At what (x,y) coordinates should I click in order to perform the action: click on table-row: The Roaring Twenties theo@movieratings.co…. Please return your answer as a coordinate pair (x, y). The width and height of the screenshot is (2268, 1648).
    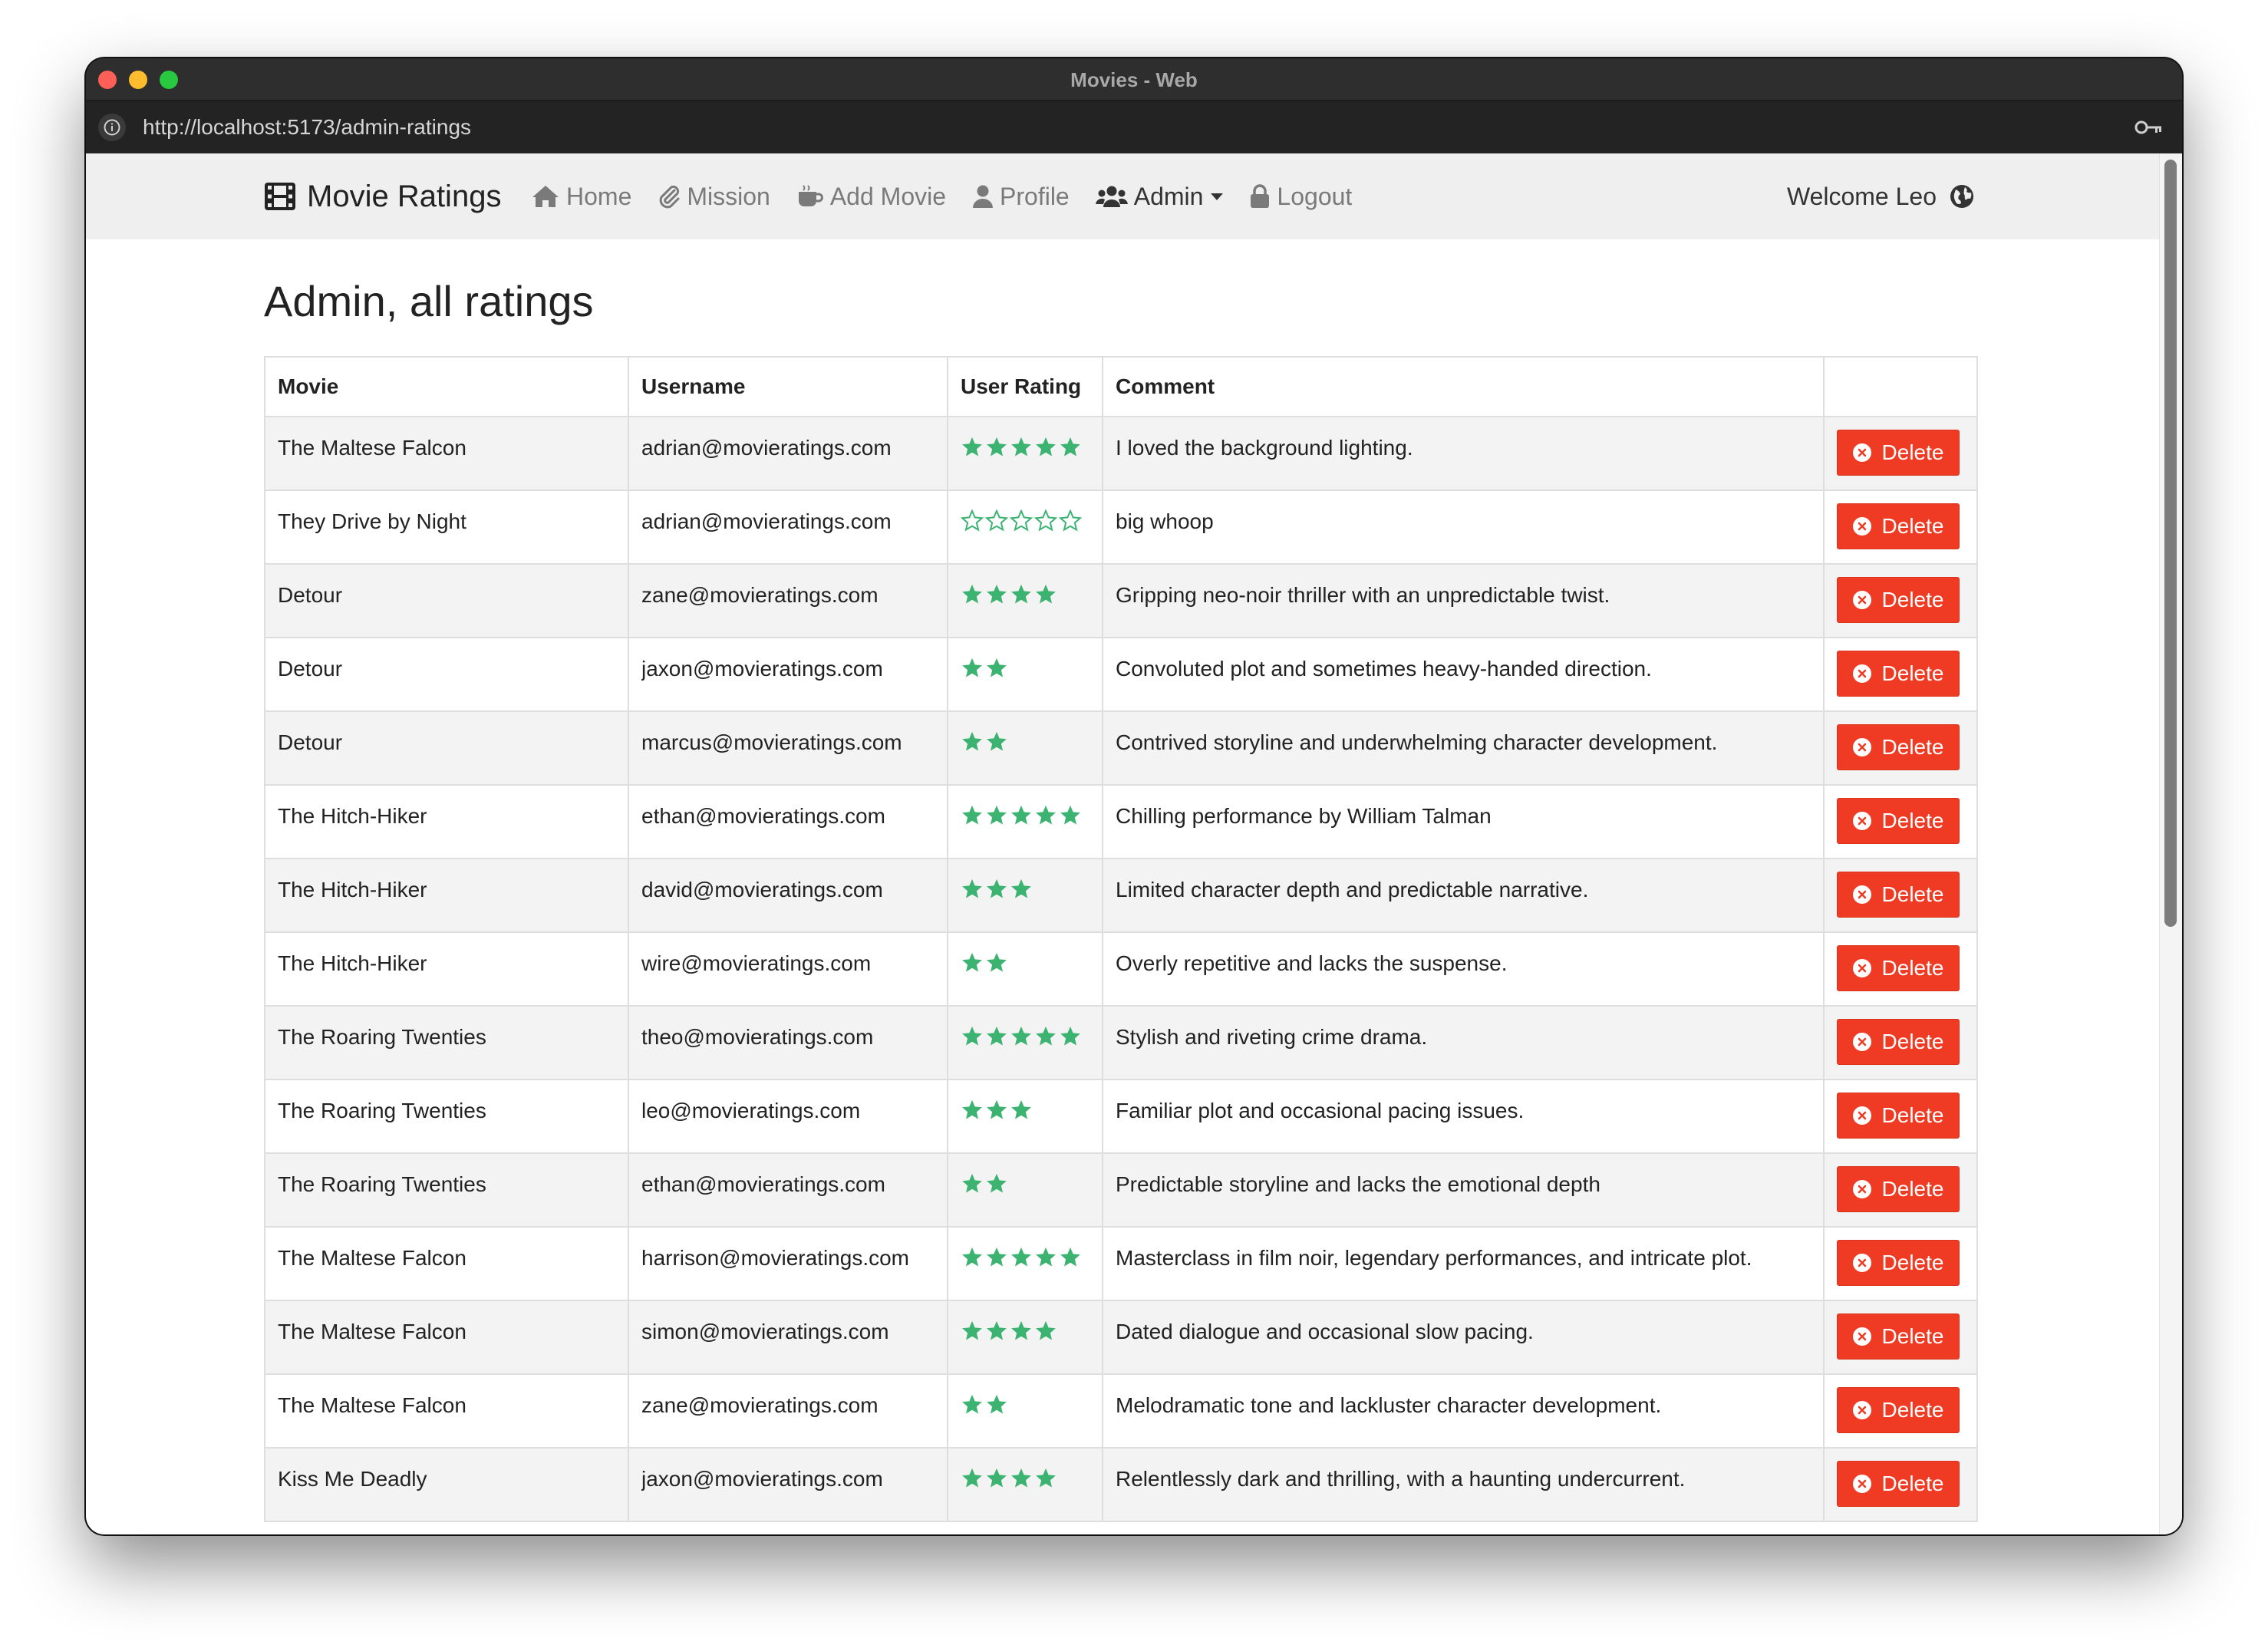
    Looking at the image, I should click on (1121, 1042).